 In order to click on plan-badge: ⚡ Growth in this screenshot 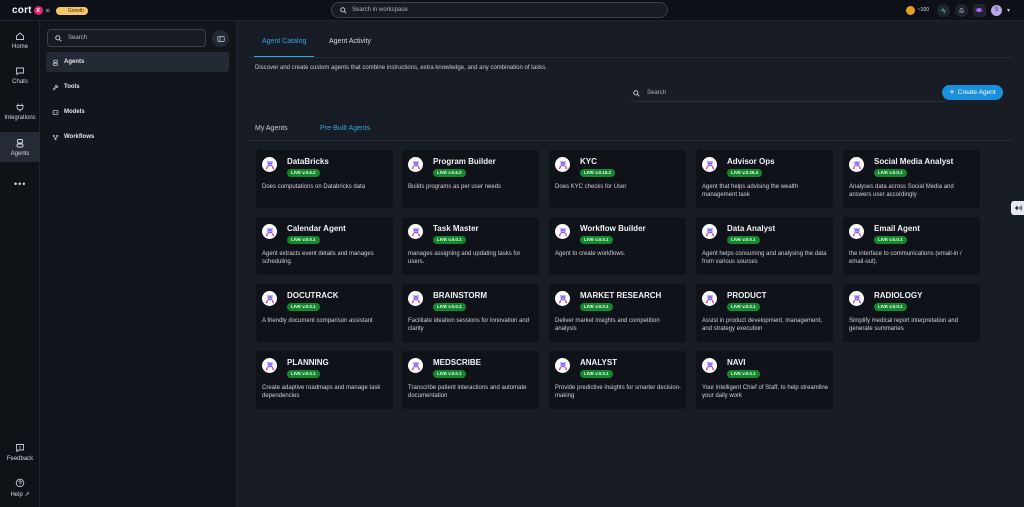, I will do `click(71, 10)`.